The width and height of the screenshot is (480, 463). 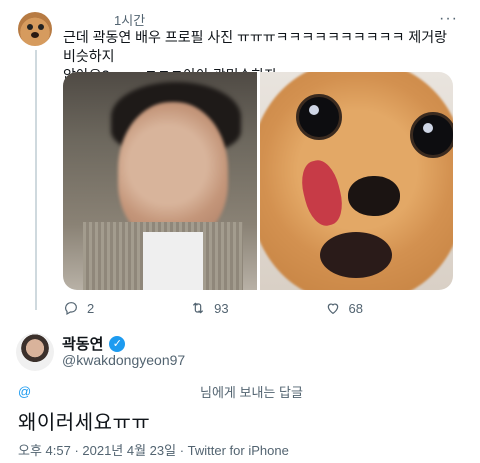 What do you see at coordinates (160, 391) in the screenshot?
I see `replying-to: @ 님에게 보내는 답글` at bounding box center [160, 391].